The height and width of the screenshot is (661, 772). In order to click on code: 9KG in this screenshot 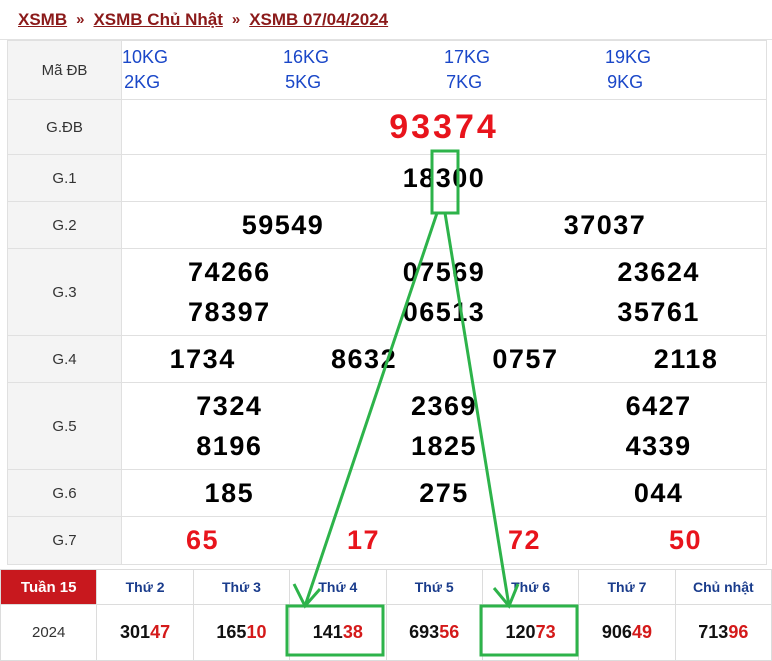, I will do `click(625, 82)`.